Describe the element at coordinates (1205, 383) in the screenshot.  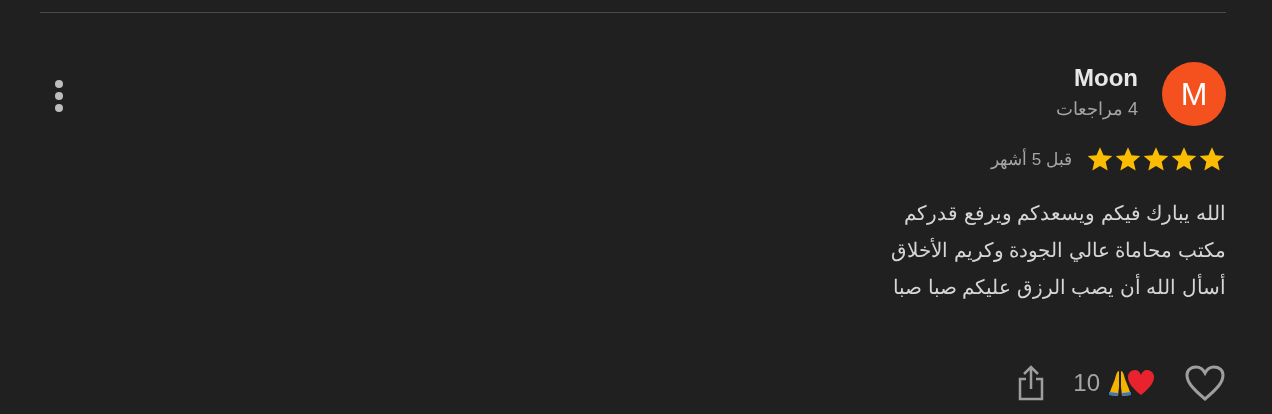
I see `like-heart-icon` at that location.